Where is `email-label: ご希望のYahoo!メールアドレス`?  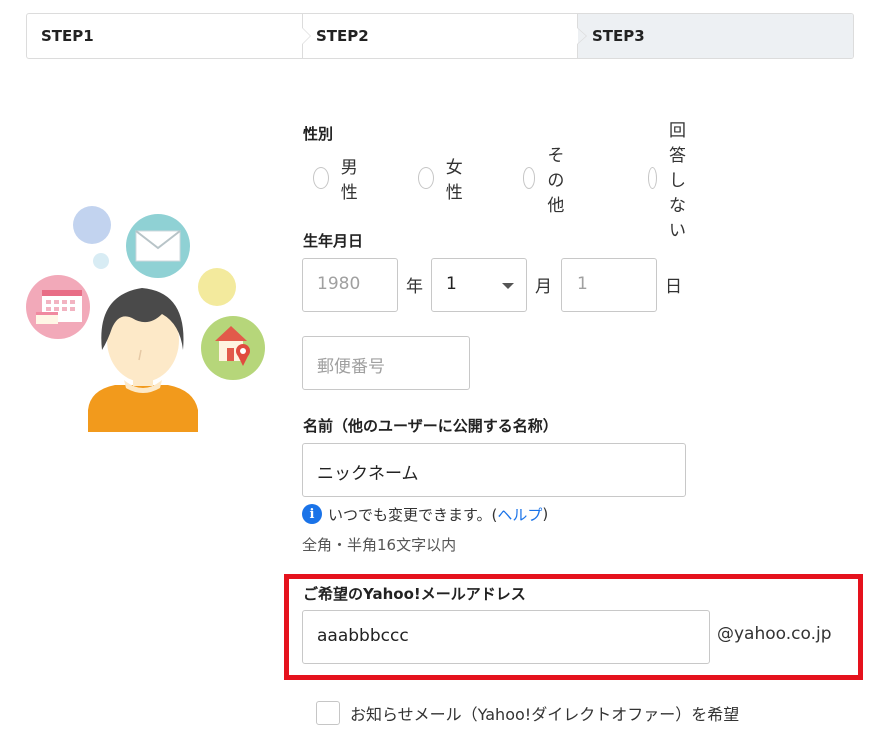 email-label: ご希望のYahoo!メールアドレス is located at coordinates (414, 594).